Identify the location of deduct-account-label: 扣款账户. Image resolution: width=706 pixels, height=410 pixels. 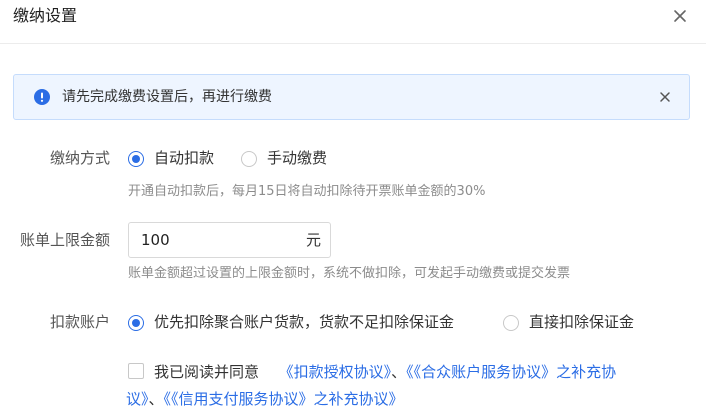
(79, 322).